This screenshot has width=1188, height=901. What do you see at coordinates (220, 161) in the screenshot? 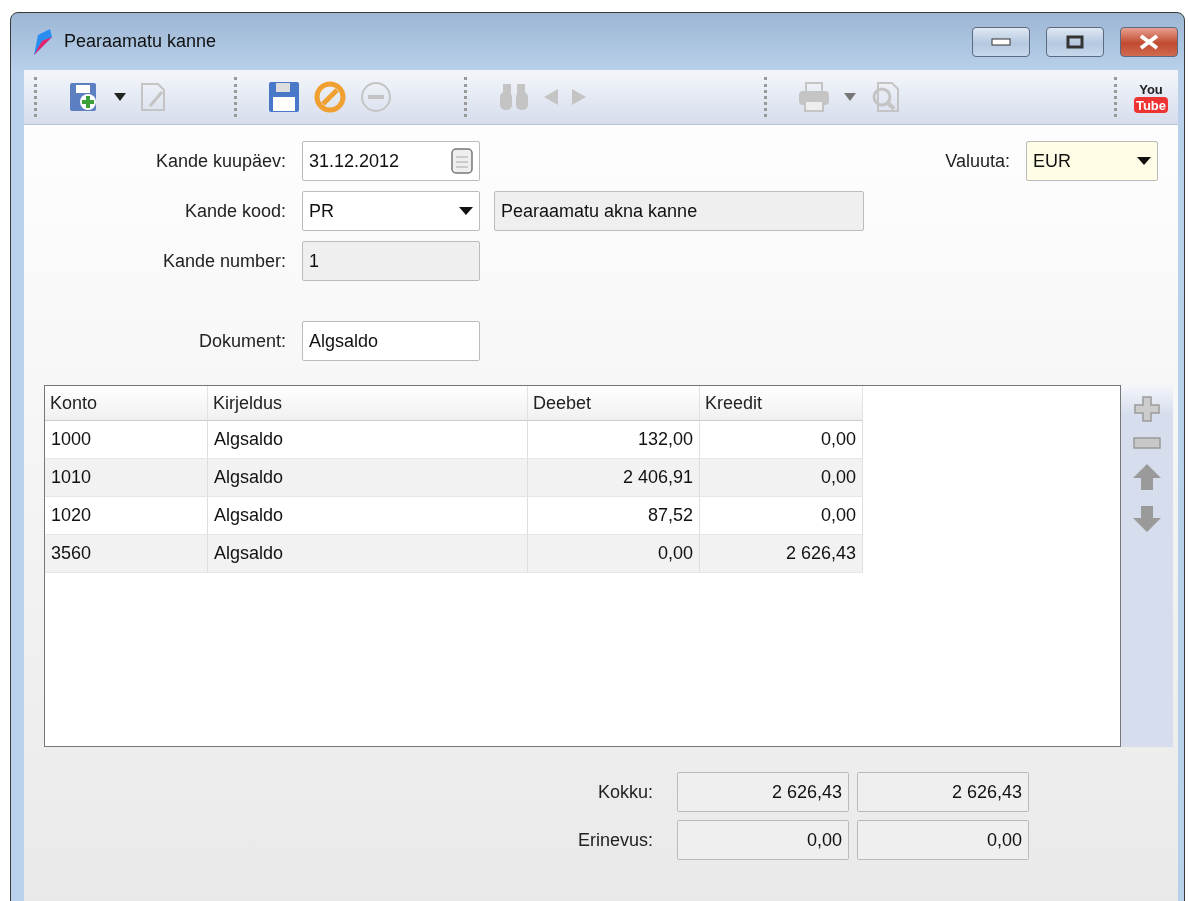
I see `field-label: Kande kuupäev:` at bounding box center [220, 161].